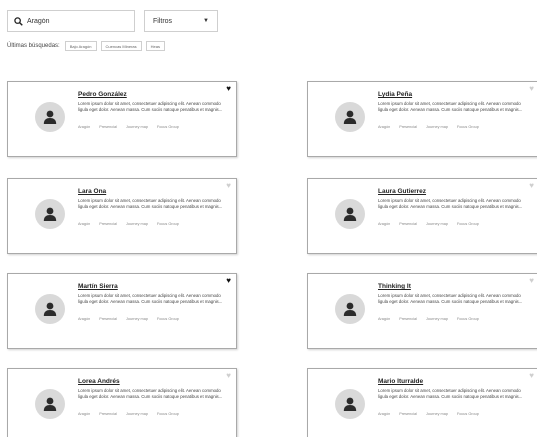  What do you see at coordinates (18, 21) in the screenshot?
I see `search-icon` at bounding box center [18, 21].